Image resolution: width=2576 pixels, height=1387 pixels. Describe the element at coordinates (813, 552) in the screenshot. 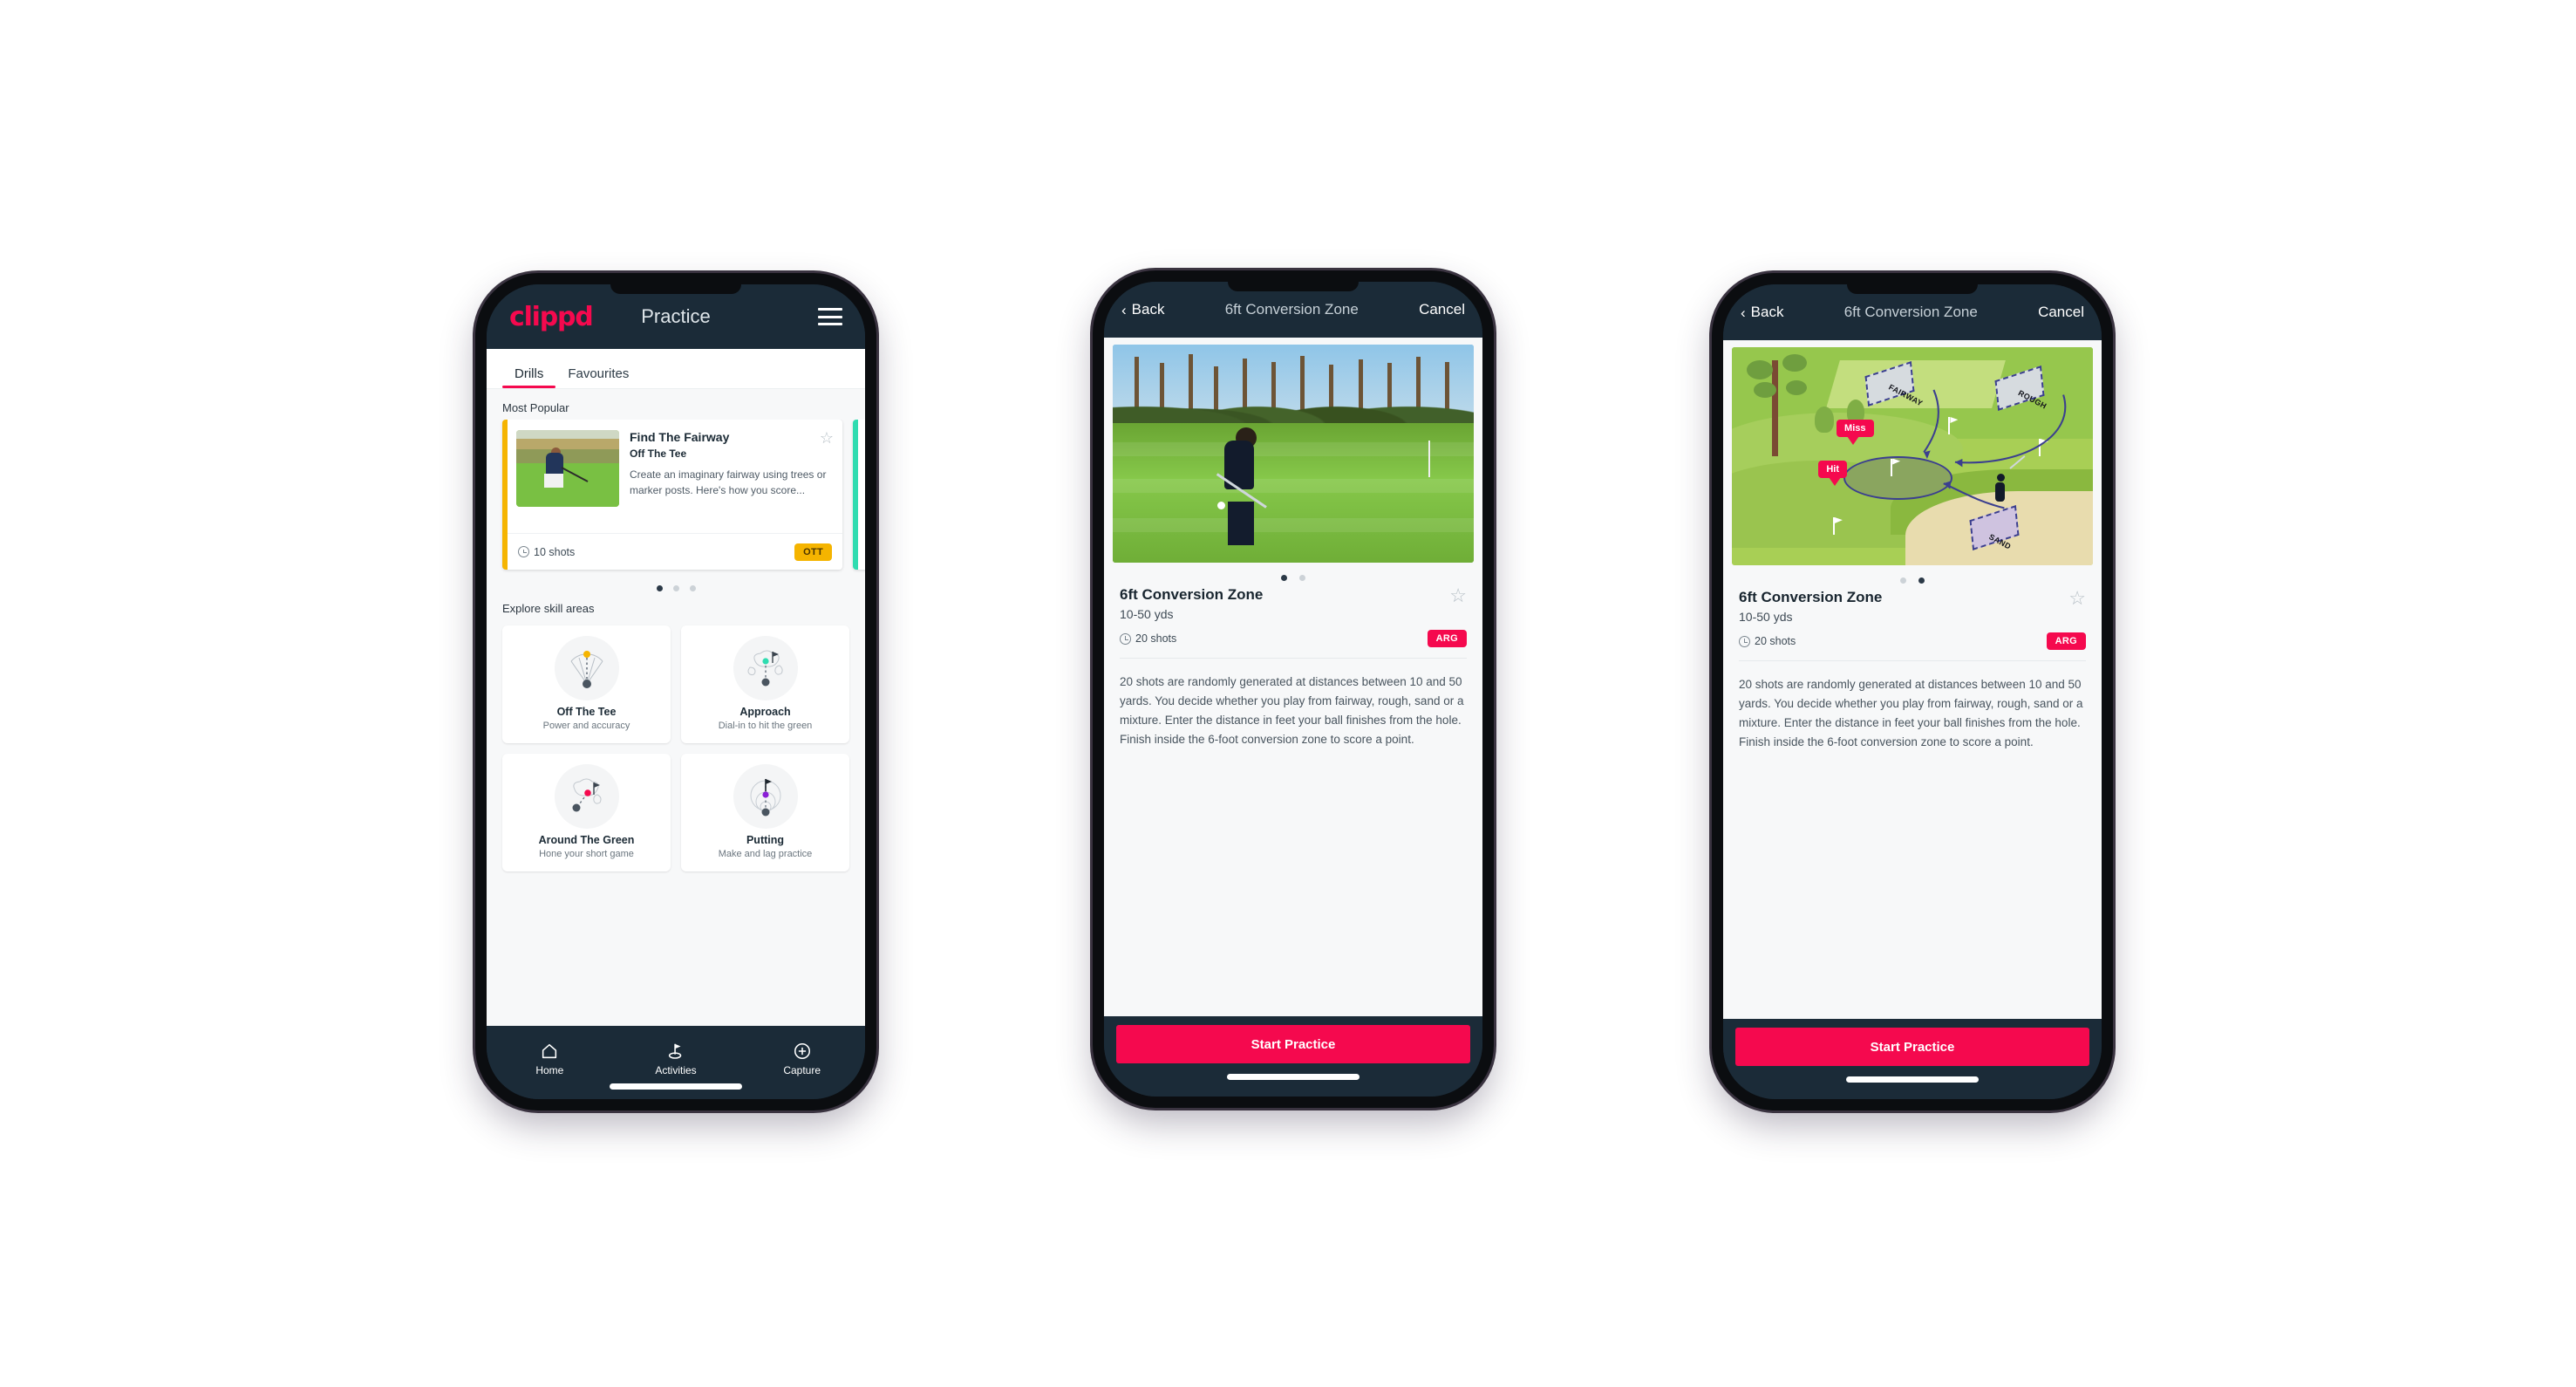

I see `drill-category-chip: OTT` at that location.